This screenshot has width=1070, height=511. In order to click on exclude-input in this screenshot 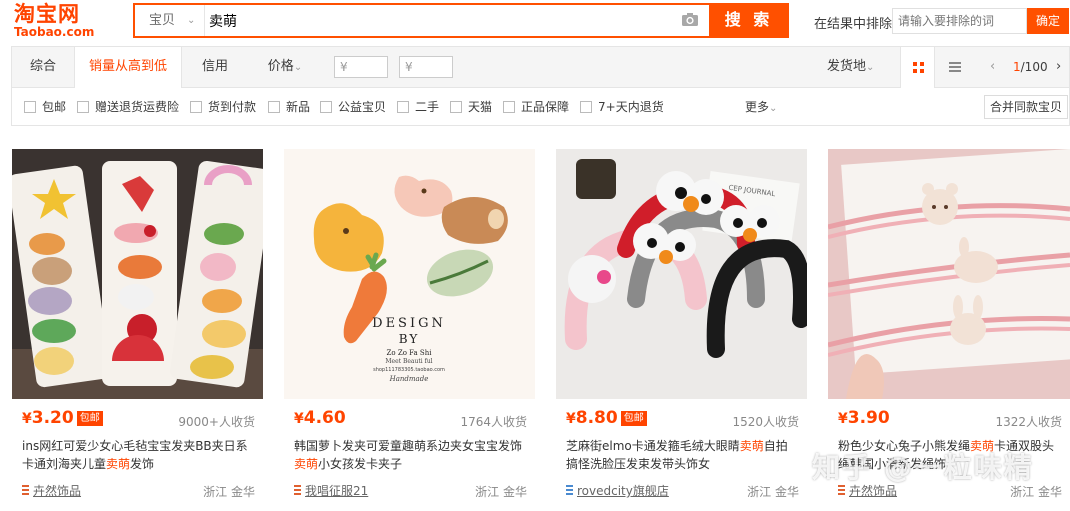, I will do `click(959, 21)`.